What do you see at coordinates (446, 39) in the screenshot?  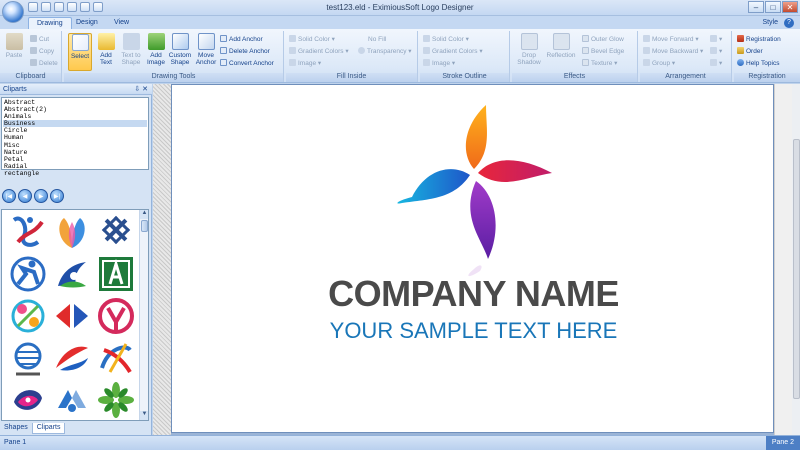 I see `stroke-solid-color-button: Solid Color ▾` at bounding box center [446, 39].